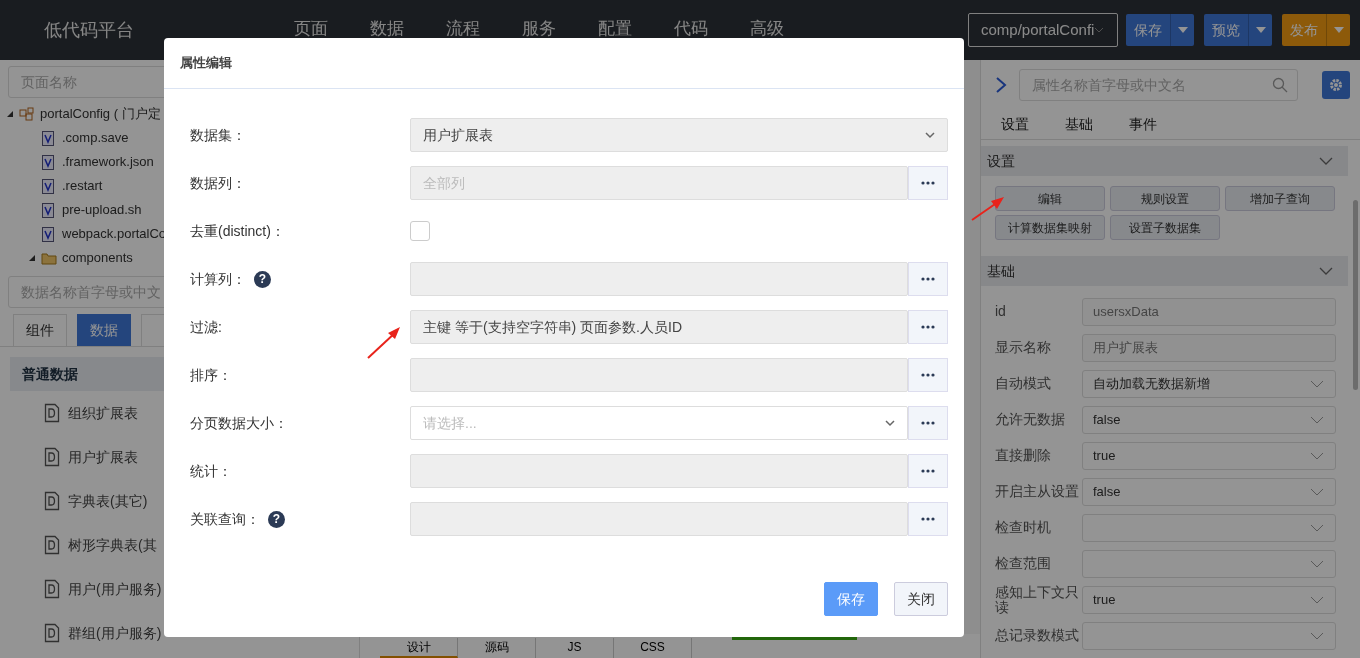 The image size is (1360, 658). What do you see at coordinates (464, 29) in the screenshot?
I see `nav-link: 流程` at bounding box center [464, 29].